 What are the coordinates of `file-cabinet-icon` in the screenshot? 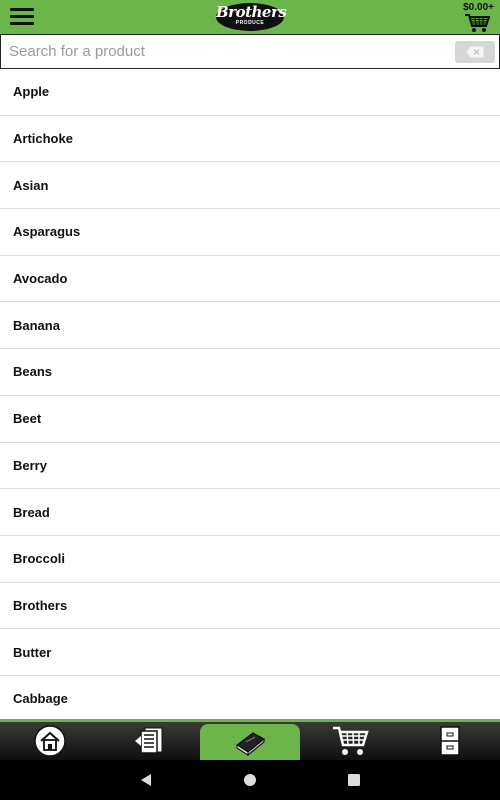 It's located at (450, 741).